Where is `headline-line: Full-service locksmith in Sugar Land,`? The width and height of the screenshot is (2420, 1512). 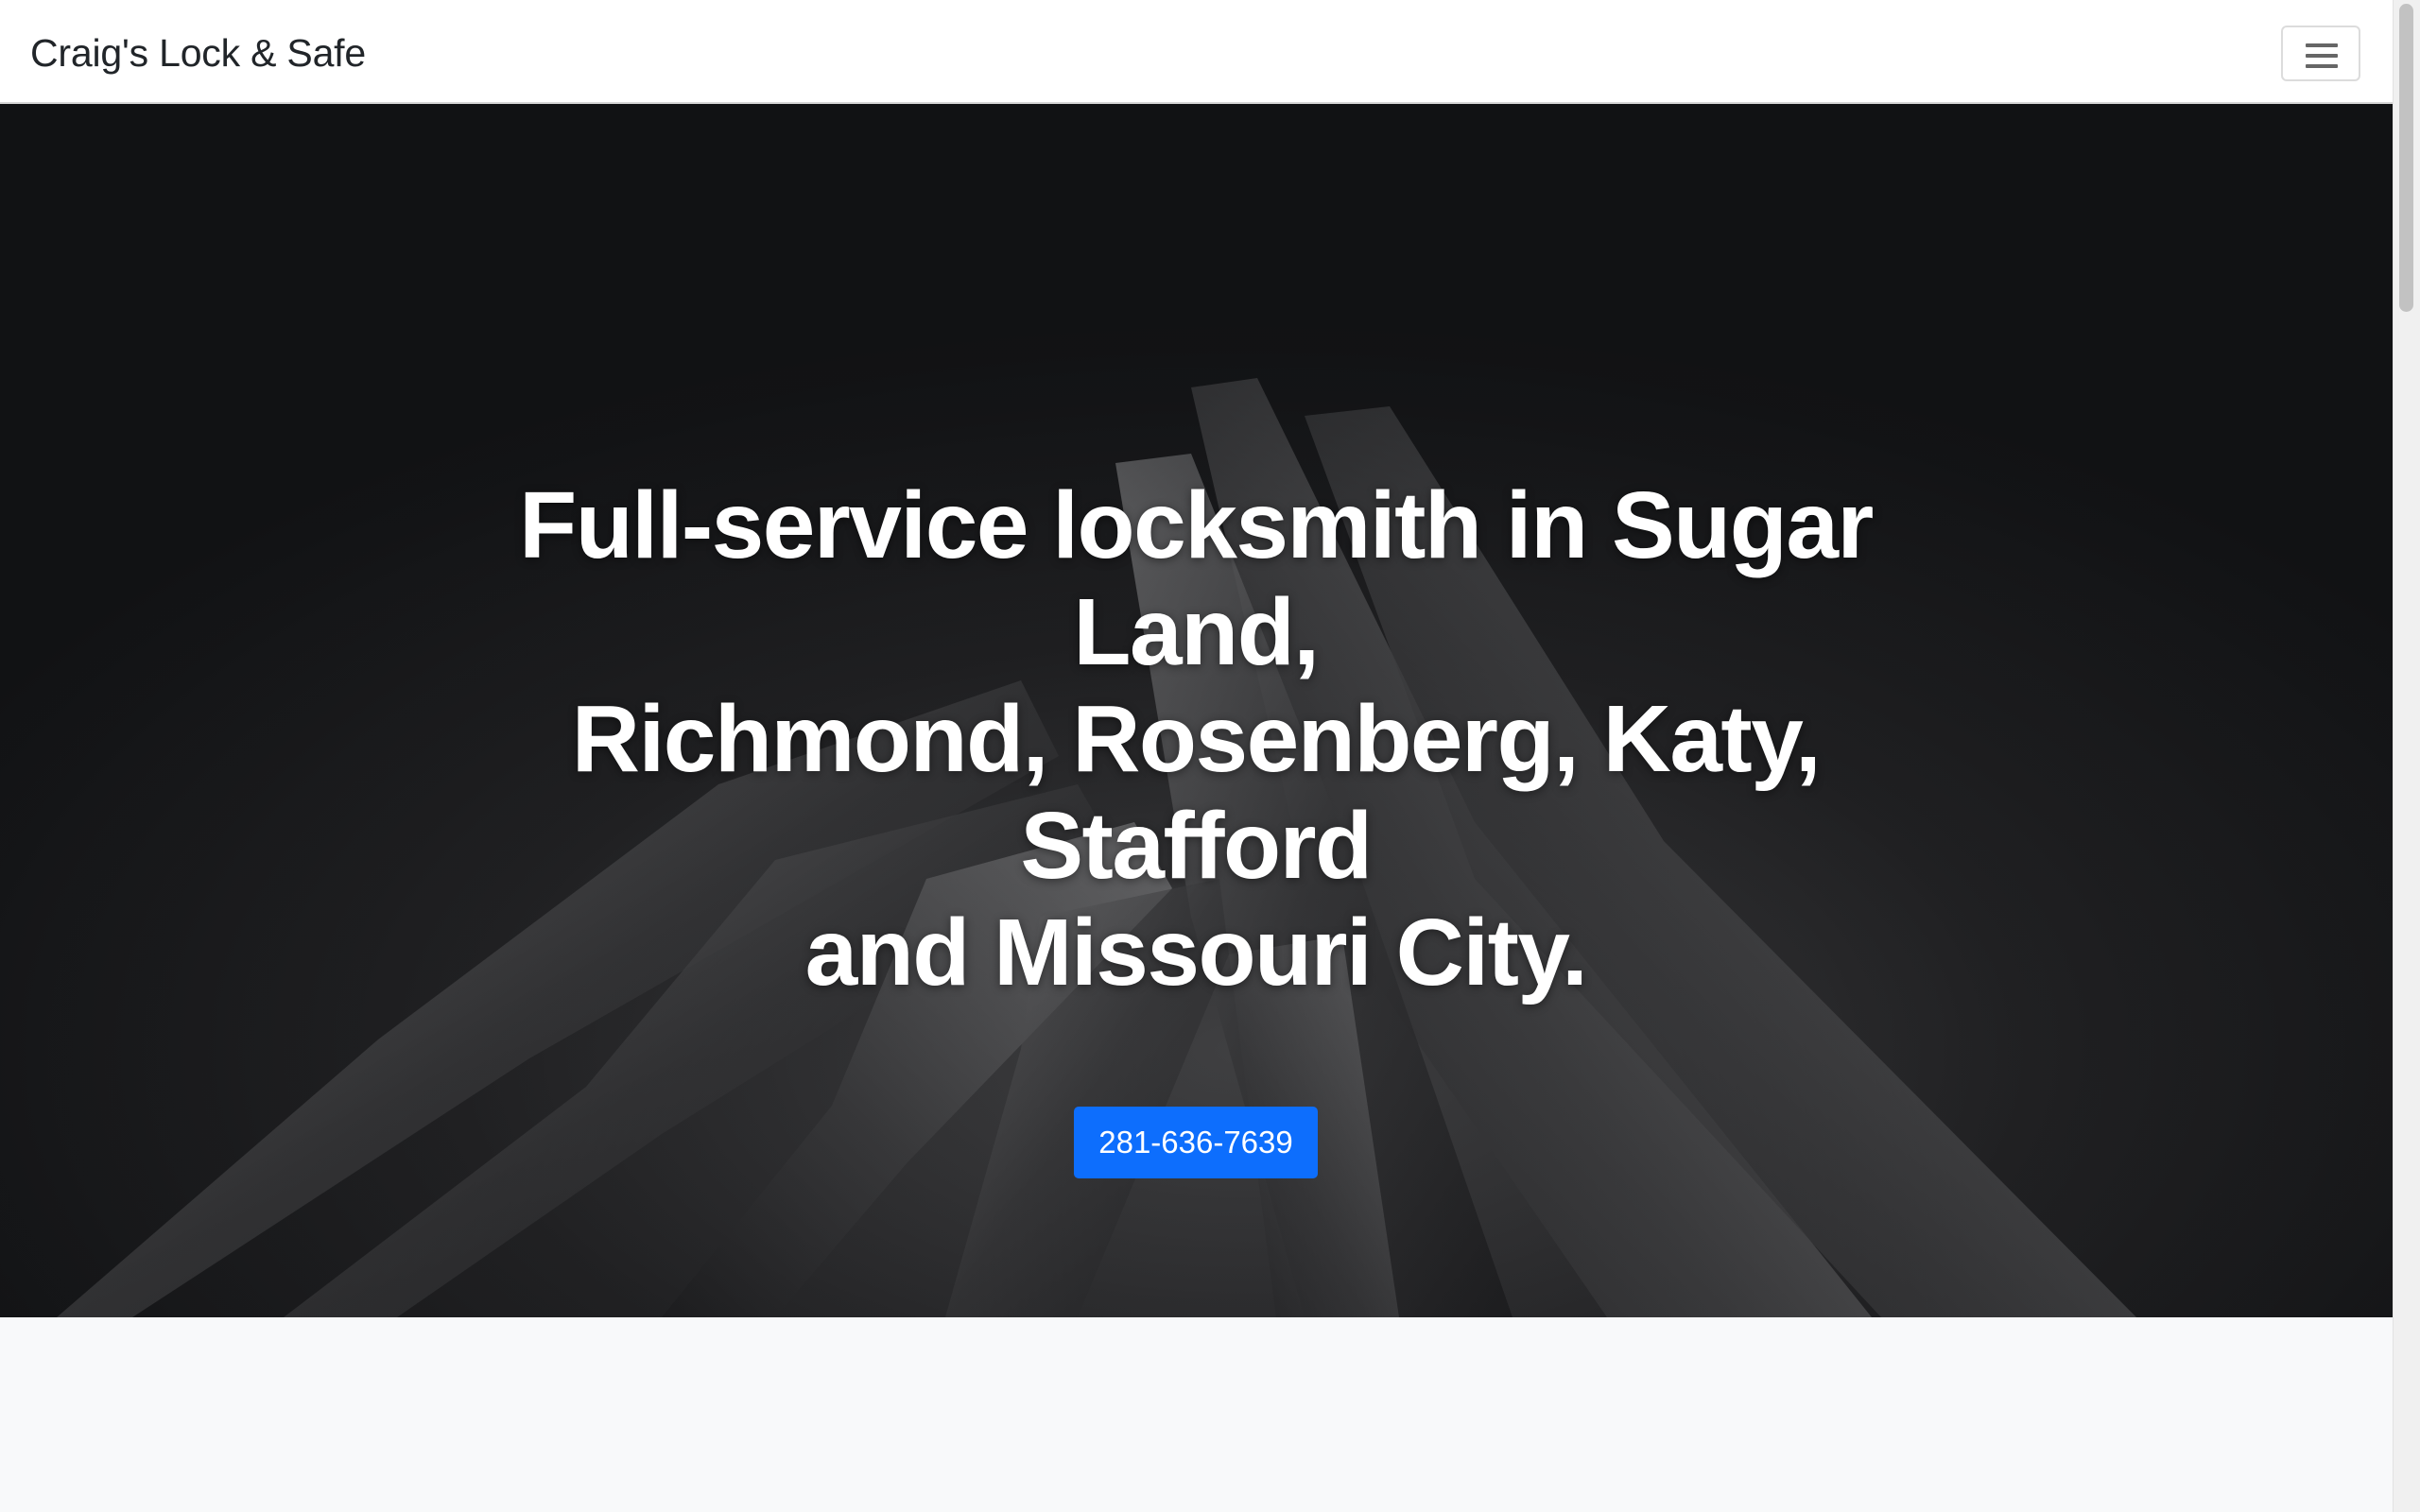 headline-line: Full-service locksmith in Sugar Land, is located at coordinates (1196, 578).